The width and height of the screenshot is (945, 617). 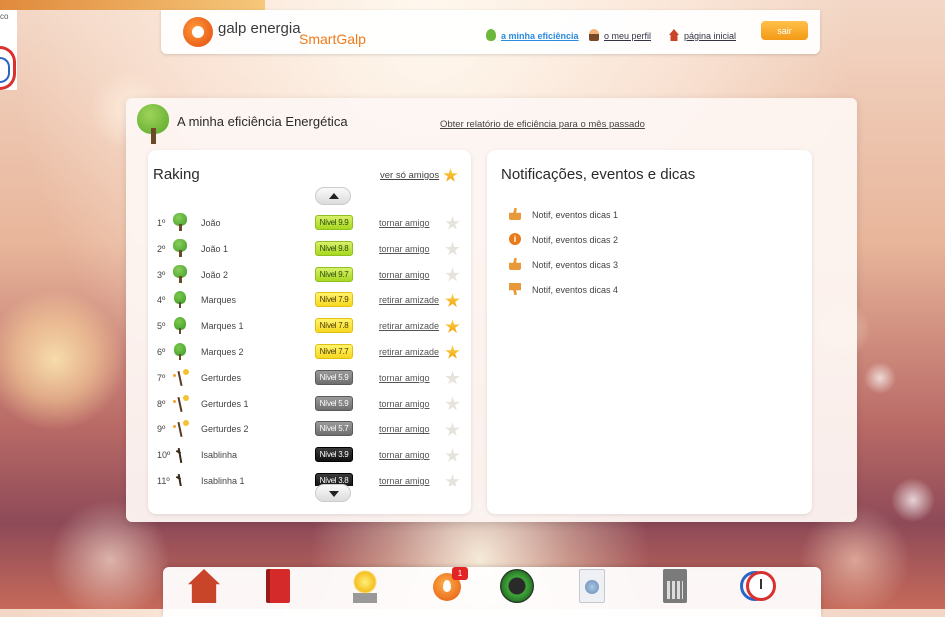 What do you see at coordinates (176, 174) in the screenshot?
I see `ranking-title: Raking` at bounding box center [176, 174].